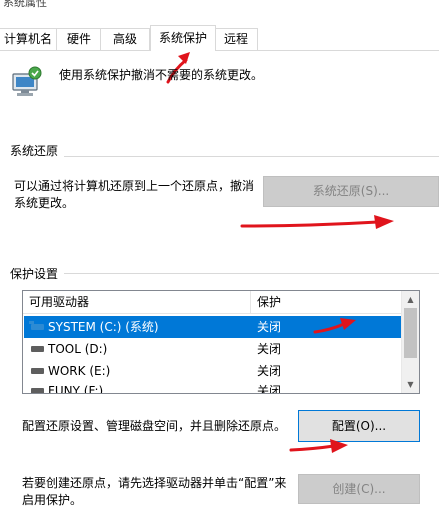  I want to click on restore-group-title: 系统还原, so click(37, 150).